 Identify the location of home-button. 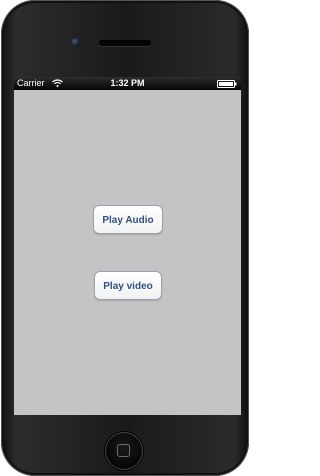
(124, 451).